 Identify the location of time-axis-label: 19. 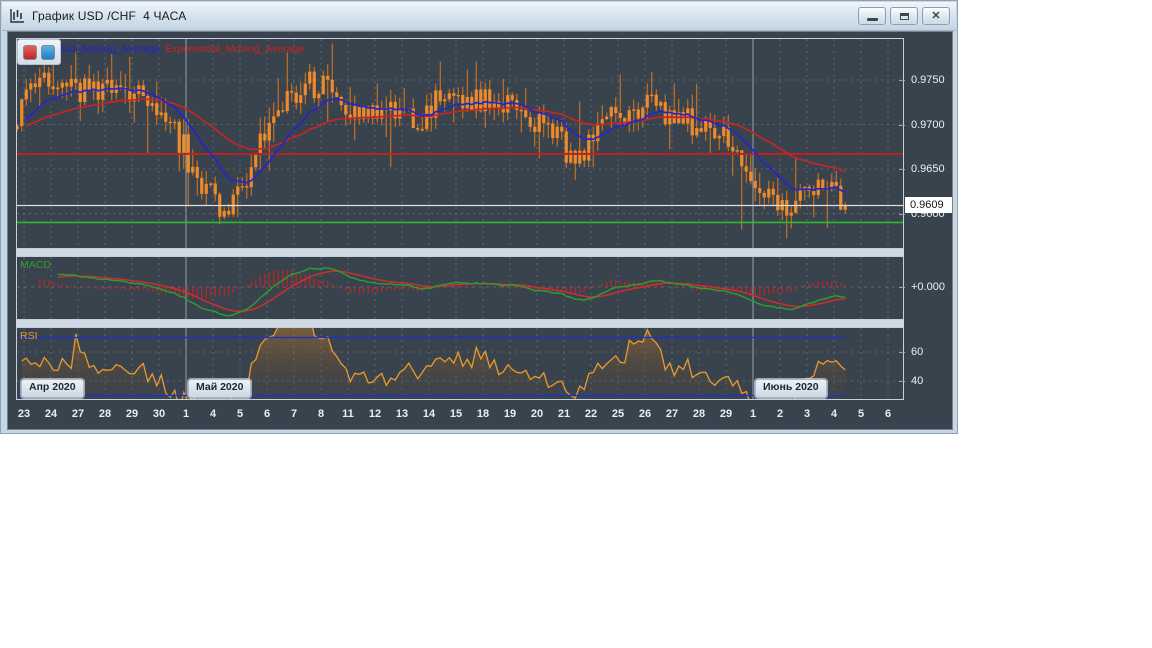
(510, 414).